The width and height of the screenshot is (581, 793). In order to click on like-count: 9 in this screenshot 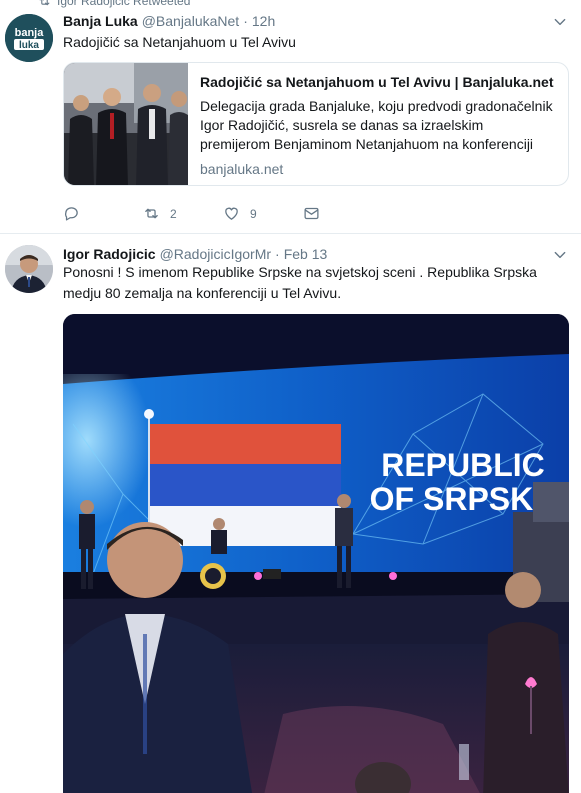, I will do `click(253, 213)`.